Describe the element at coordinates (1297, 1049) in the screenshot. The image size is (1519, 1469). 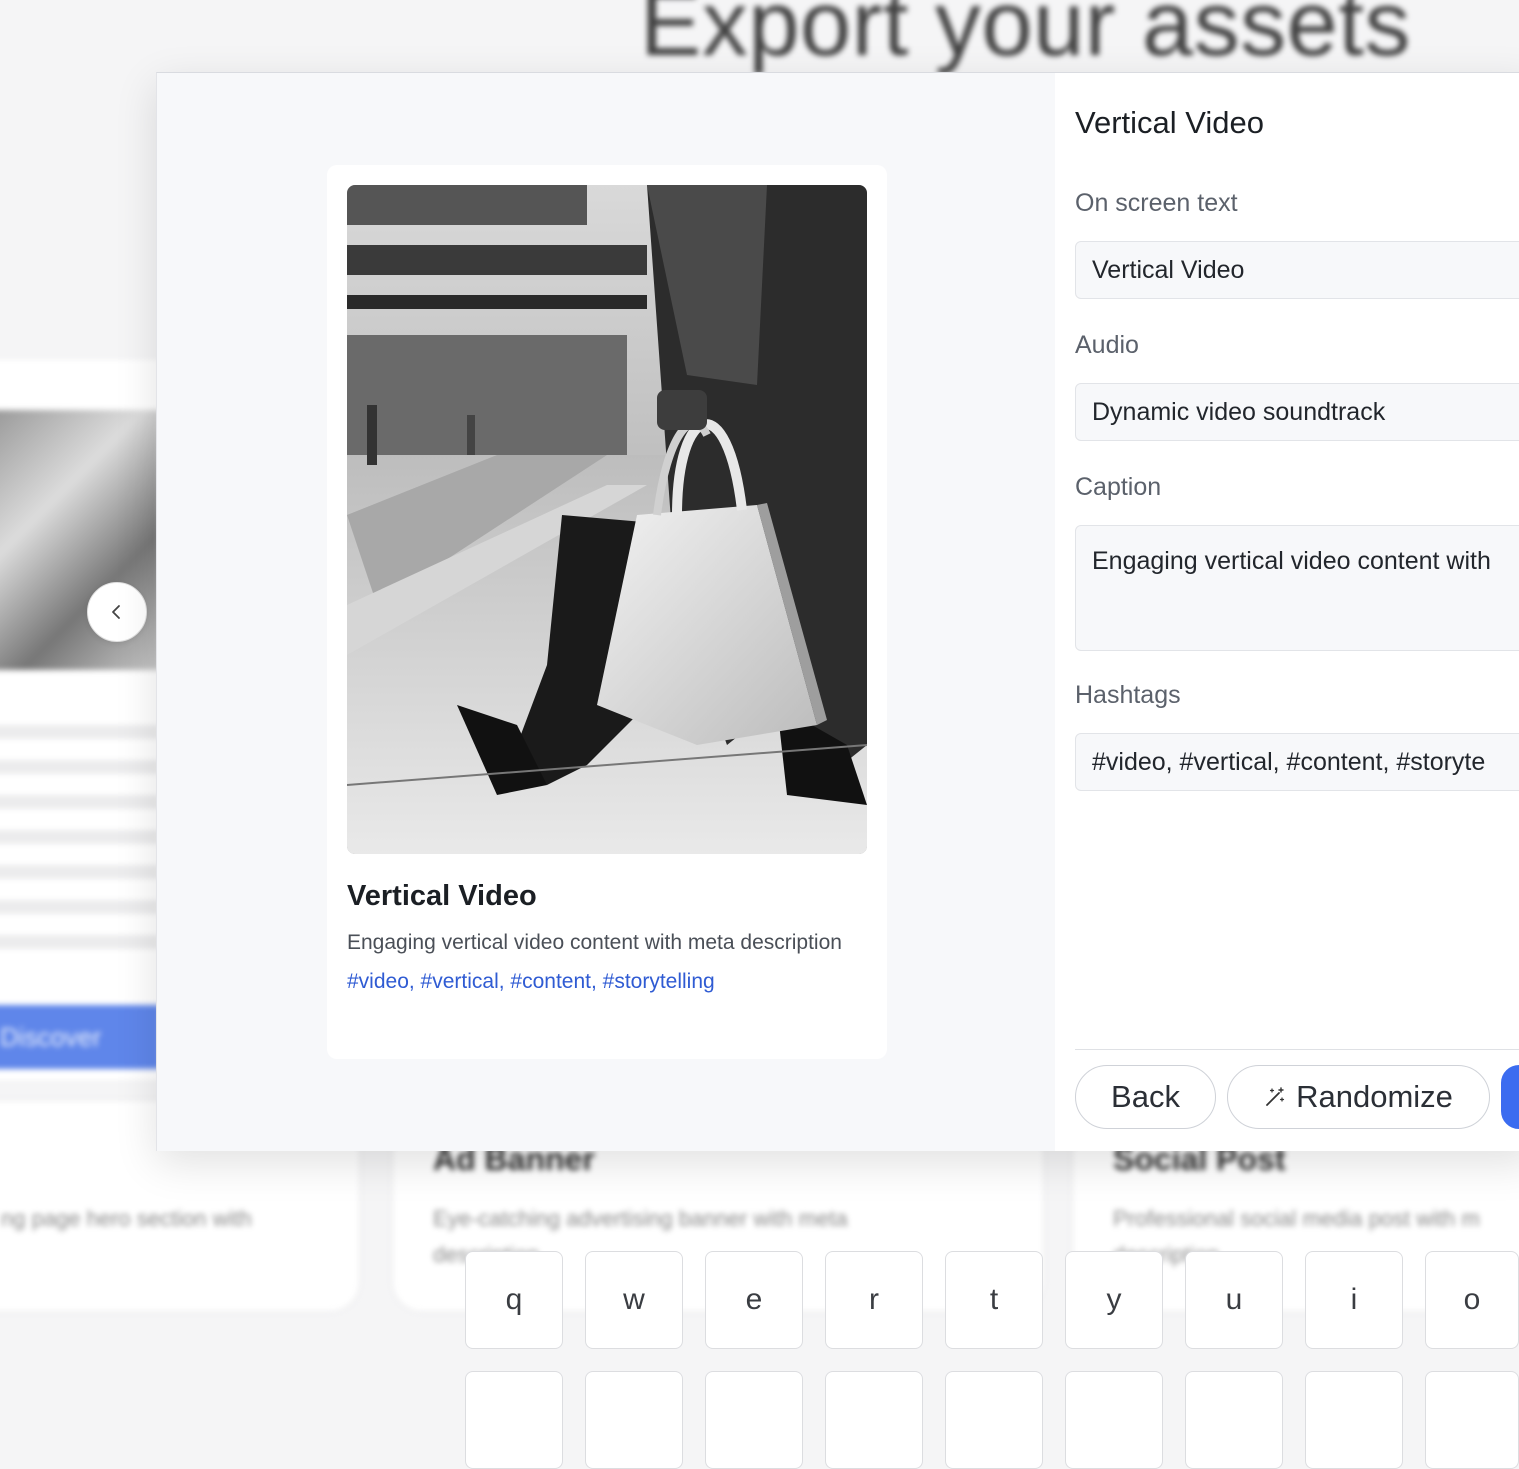
I see `footer-divider` at that location.